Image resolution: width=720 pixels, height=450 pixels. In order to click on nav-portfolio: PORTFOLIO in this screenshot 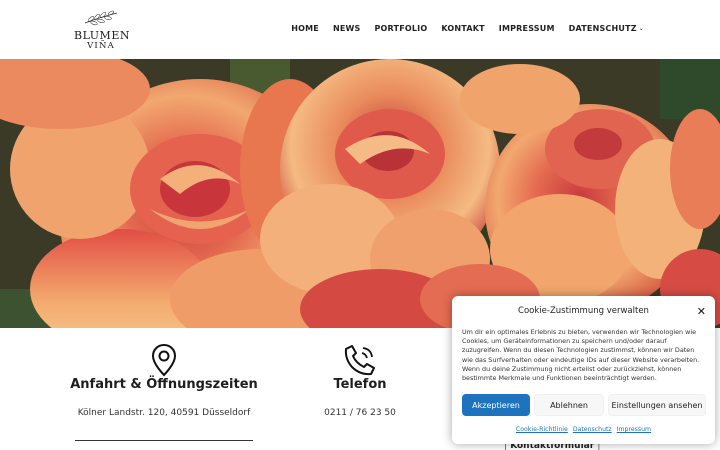, I will do `click(400, 28)`.